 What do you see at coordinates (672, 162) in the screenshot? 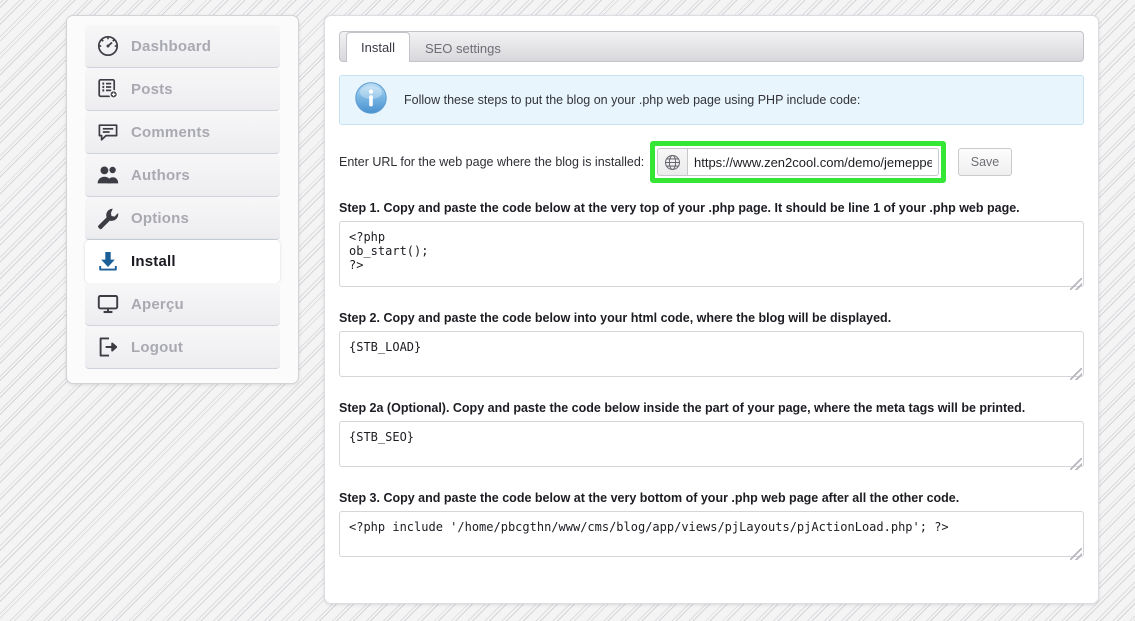
I see `globe-icon` at bounding box center [672, 162].